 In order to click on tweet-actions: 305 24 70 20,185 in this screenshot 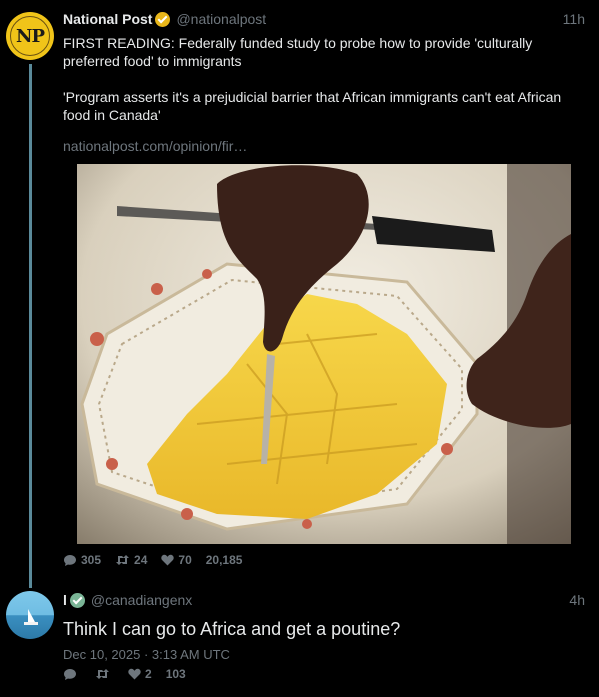, I will do `click(159, 560)`.